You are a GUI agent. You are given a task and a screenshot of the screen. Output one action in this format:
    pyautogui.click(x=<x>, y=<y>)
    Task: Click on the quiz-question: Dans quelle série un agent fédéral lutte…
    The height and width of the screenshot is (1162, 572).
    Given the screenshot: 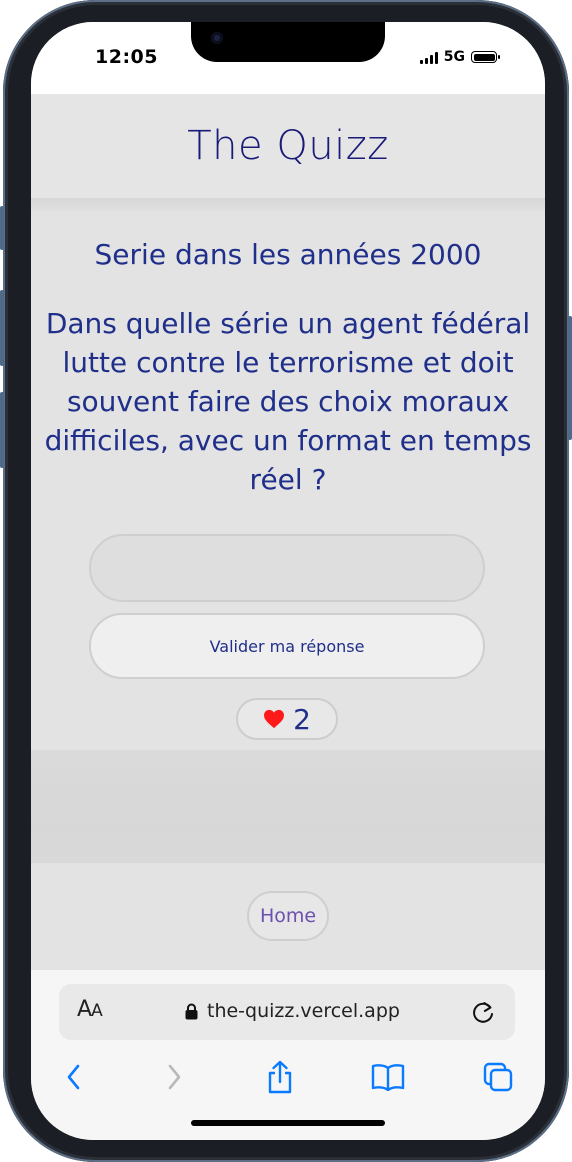 What is the action you would take?
    pyautogui.click(x=288, y=401)
    